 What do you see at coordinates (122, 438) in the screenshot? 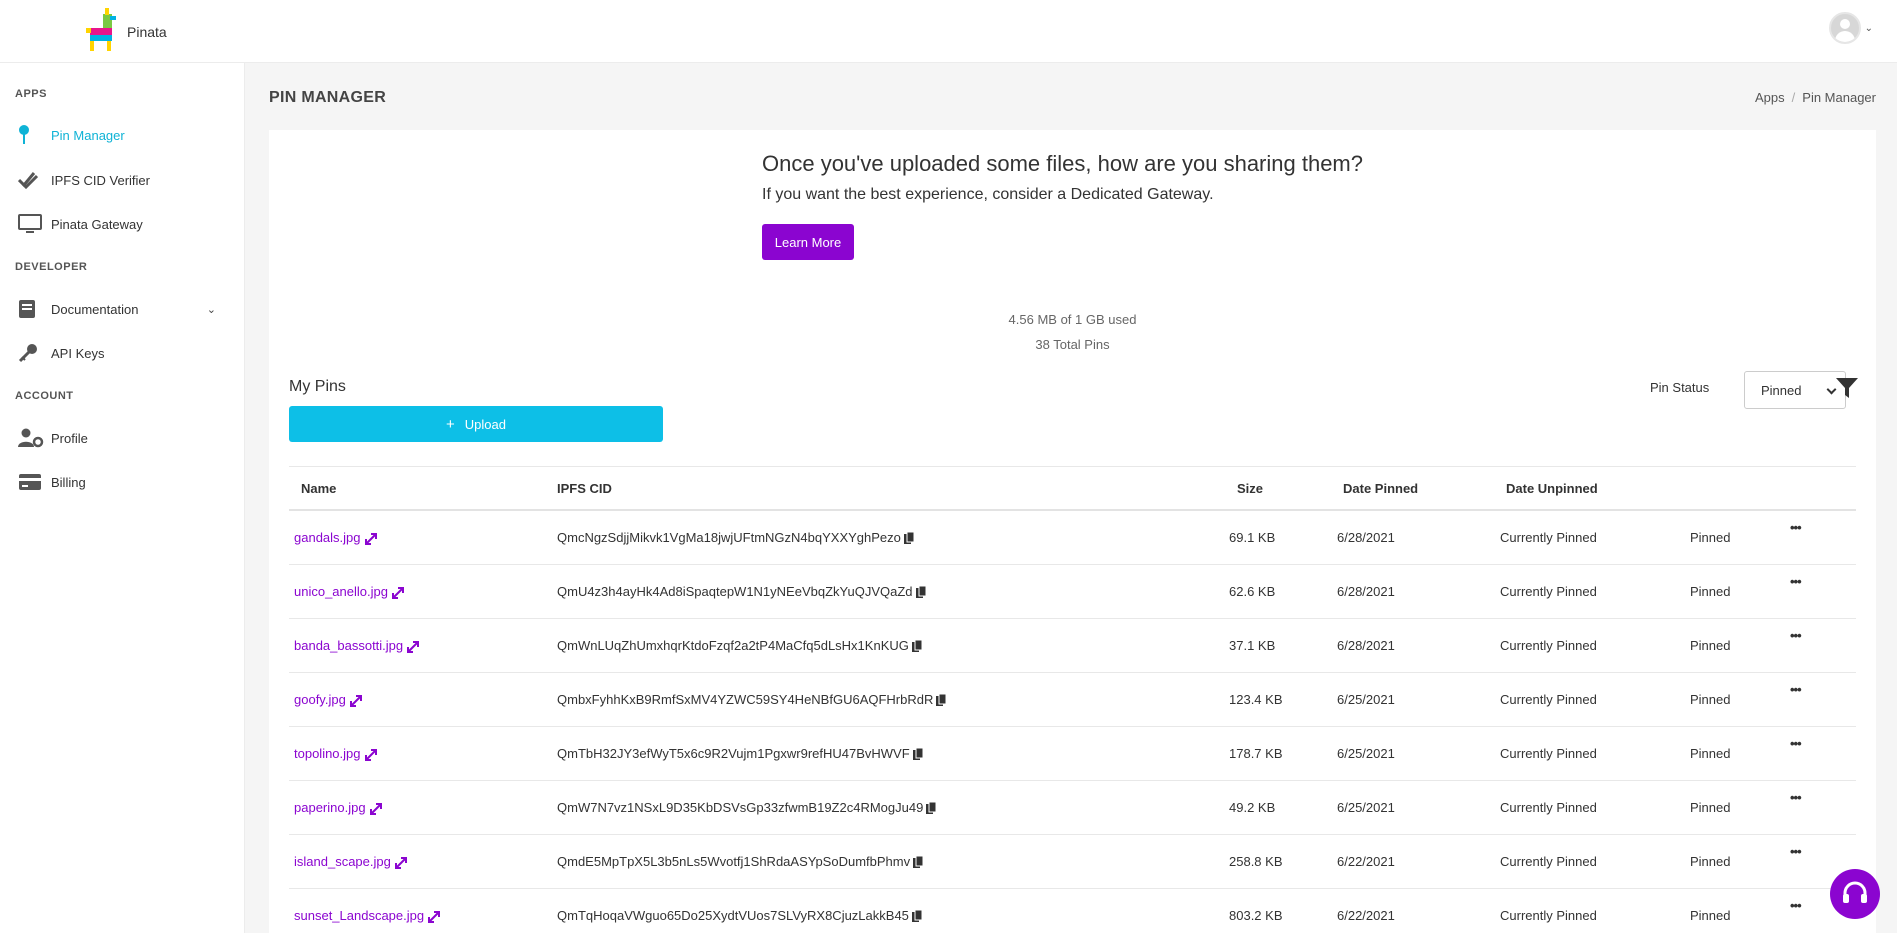
I see `sidebar-item-profile: Profile` at bounding box center [122, 438].